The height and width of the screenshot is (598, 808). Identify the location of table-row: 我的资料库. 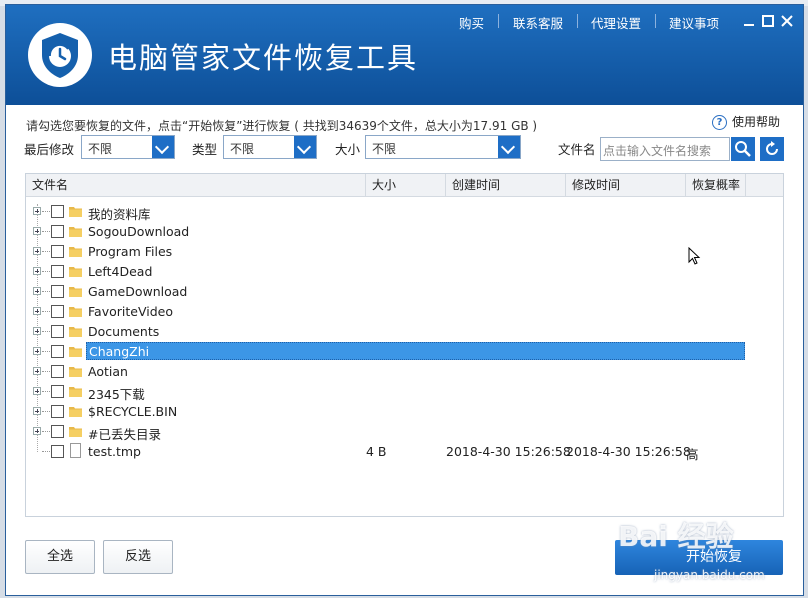
(404, 212).